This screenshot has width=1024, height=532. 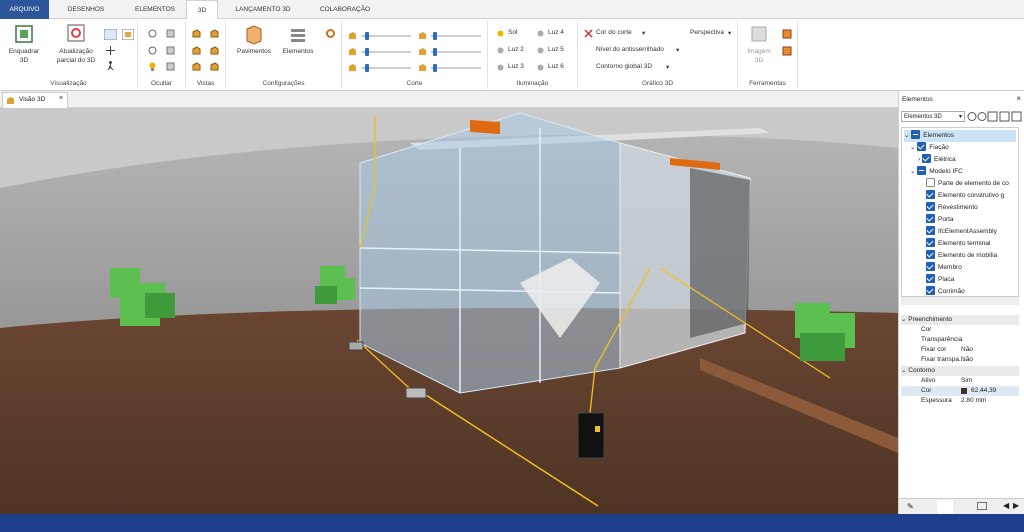 I want to click on view-back-icon, so click(x=196, y=66).